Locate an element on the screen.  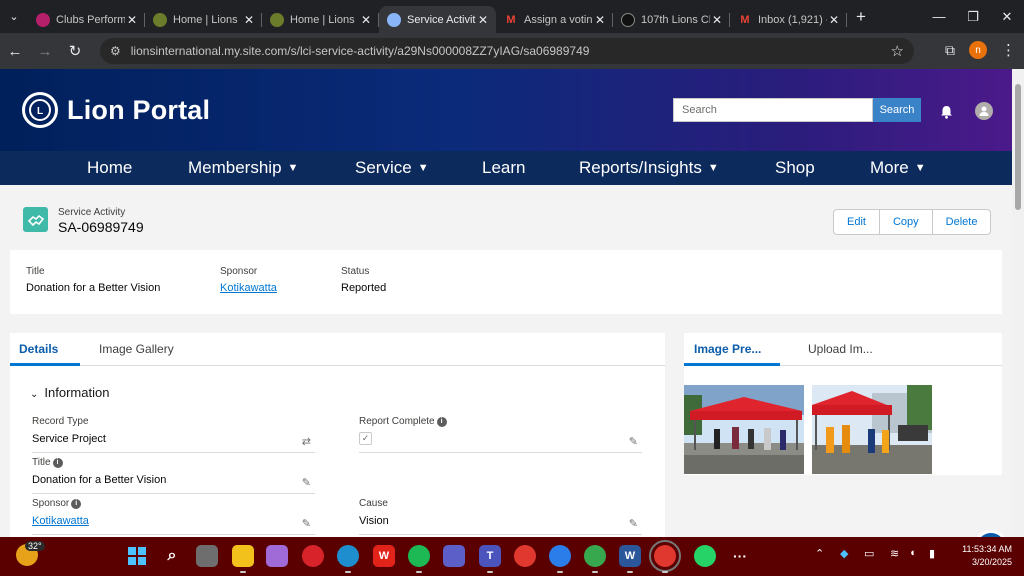
copy-button: Copy is located at coordinates (905, 222).